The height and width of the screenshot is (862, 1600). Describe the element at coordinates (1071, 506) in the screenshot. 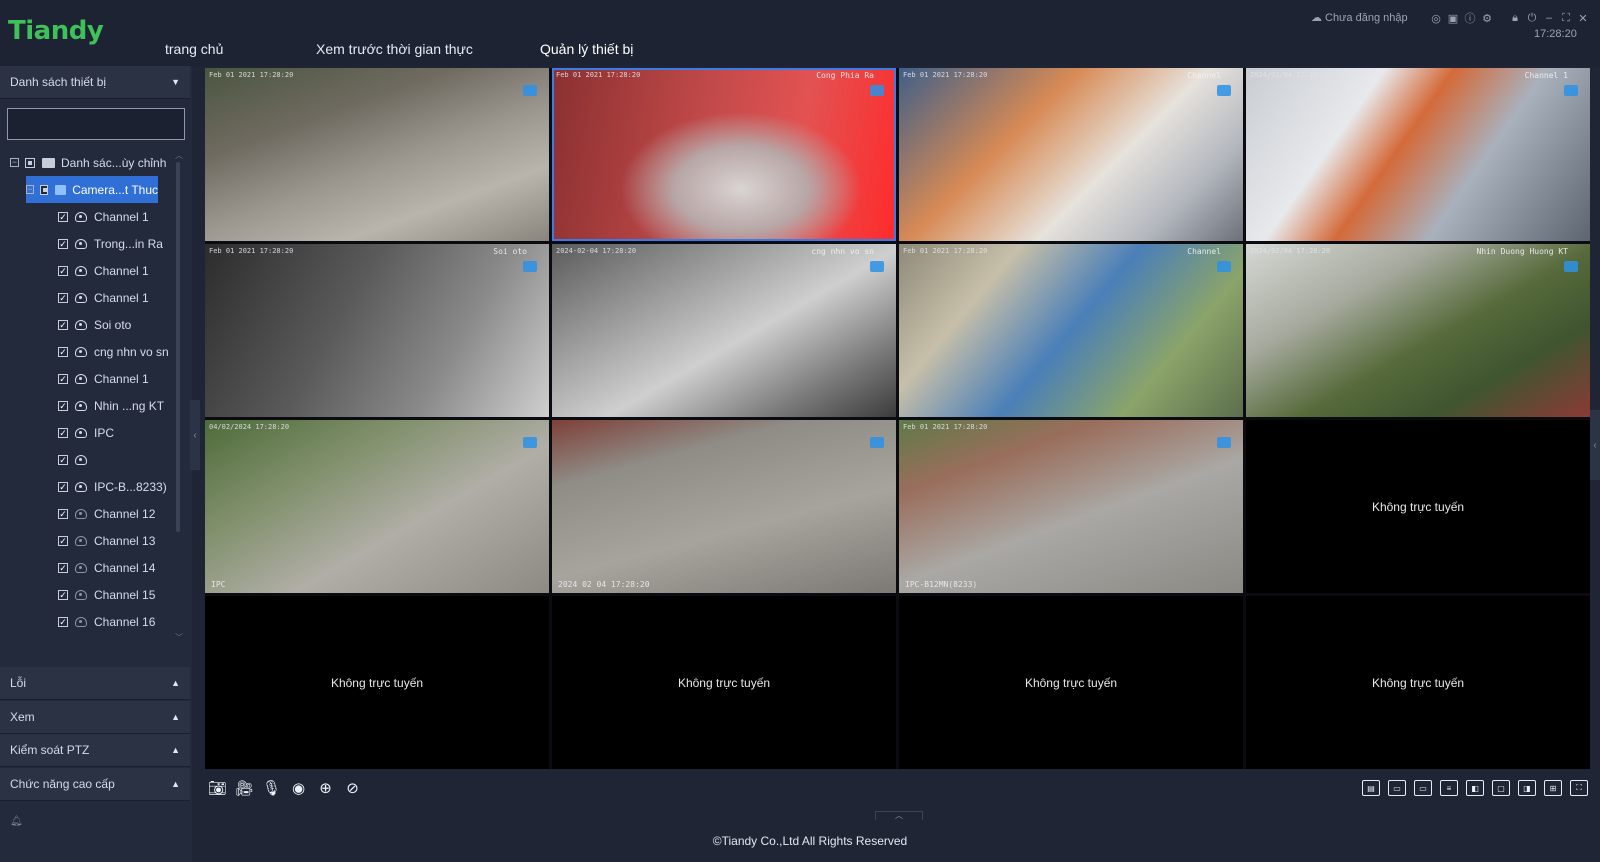

I see `video-tile: Feb 01 2021 17:28:20 IPC-B12MN(8233)` at that location.